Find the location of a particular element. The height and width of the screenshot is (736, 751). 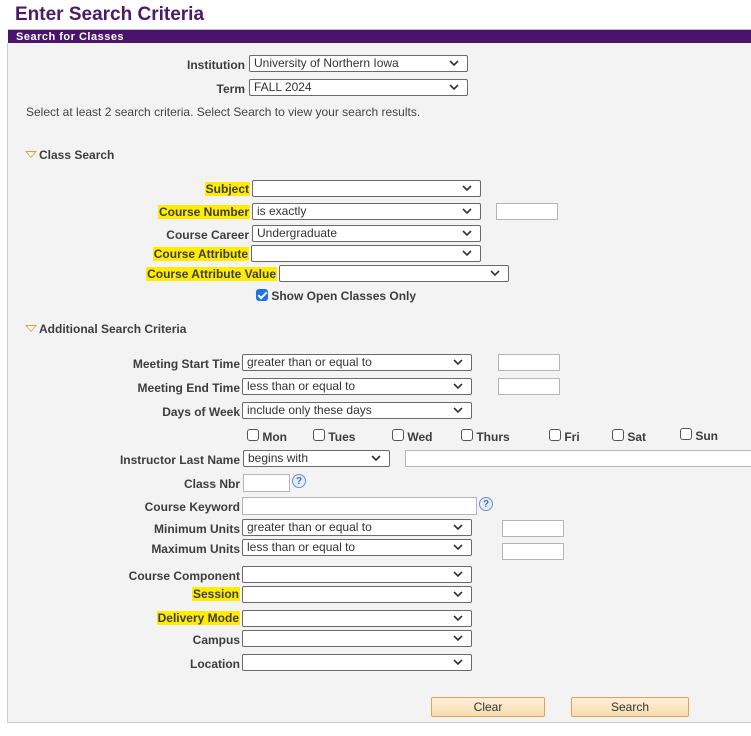

search-button: Search is located at coordinates (630, 707).